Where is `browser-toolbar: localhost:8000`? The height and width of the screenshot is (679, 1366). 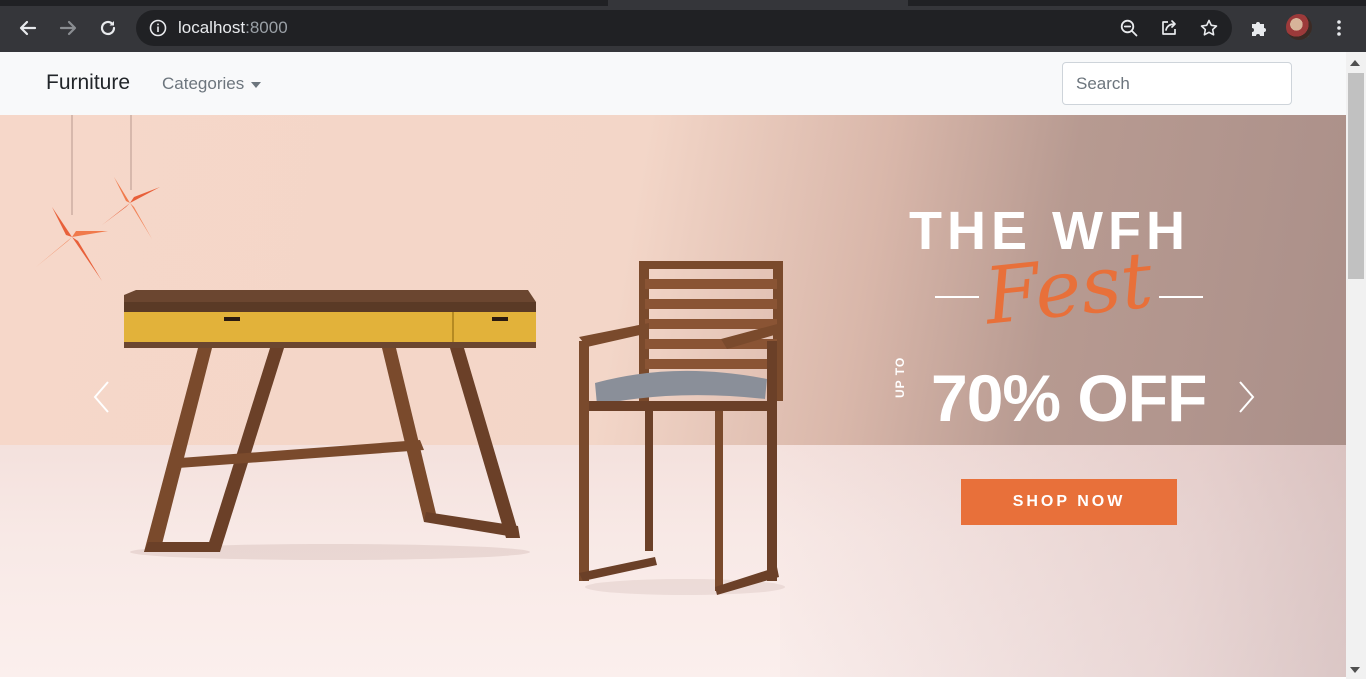 browser-toolbar: localhost:8000 is located at coordinates (683, 26).